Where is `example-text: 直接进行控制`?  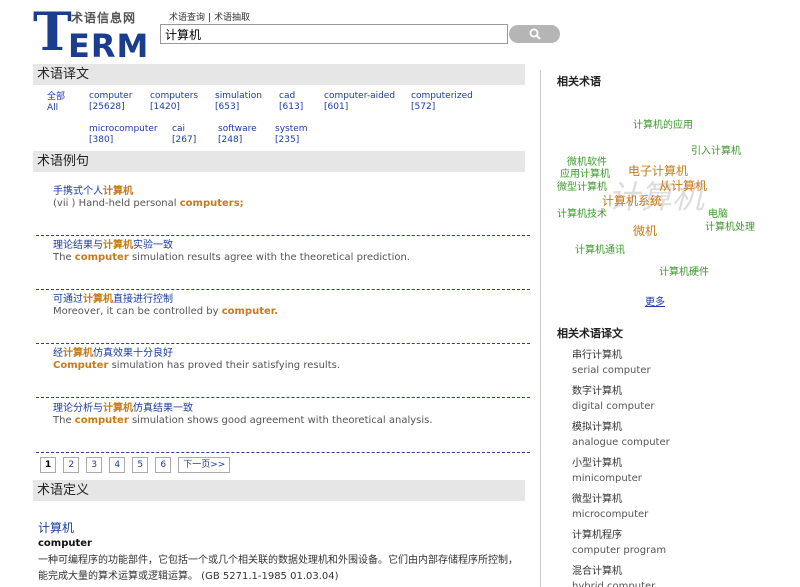
example-text: 直接进行控制 is located at coordinates (143, 299).